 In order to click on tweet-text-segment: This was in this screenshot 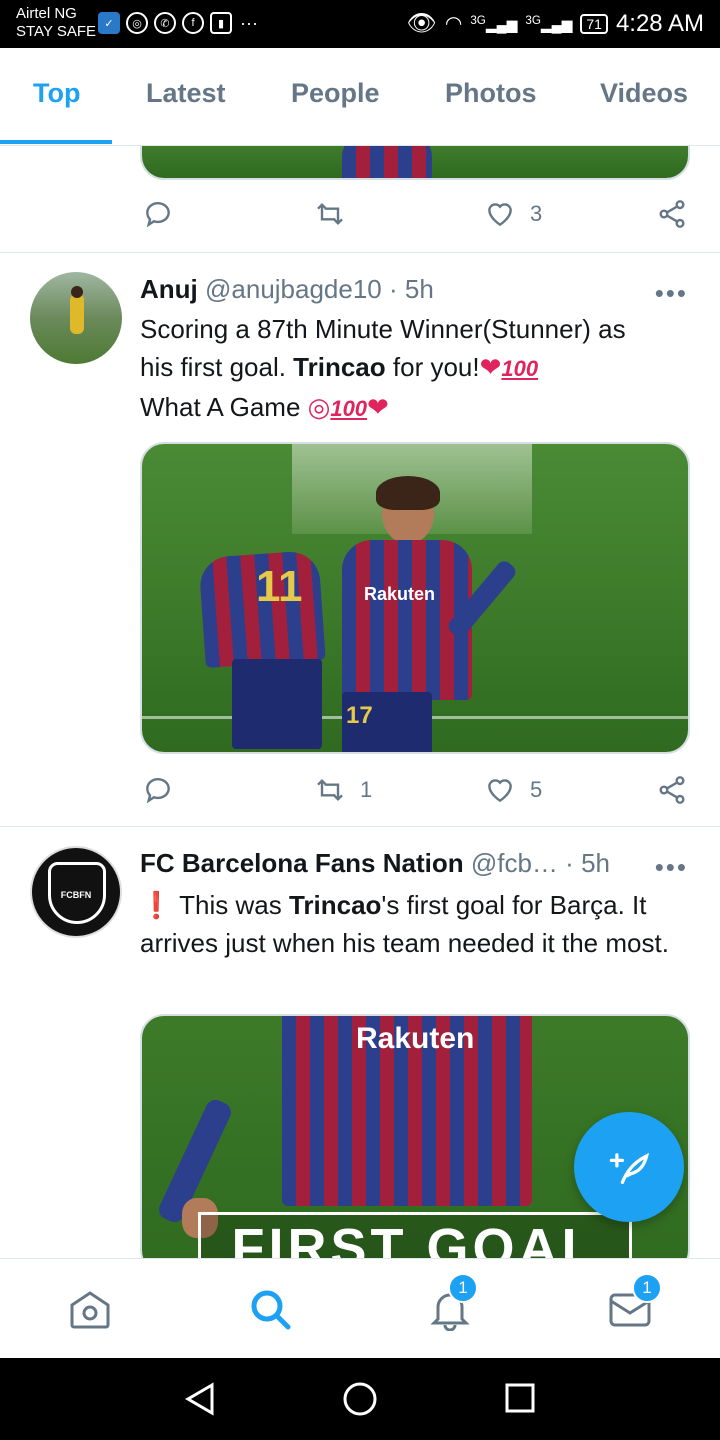, I will do `click(230, 905)`.